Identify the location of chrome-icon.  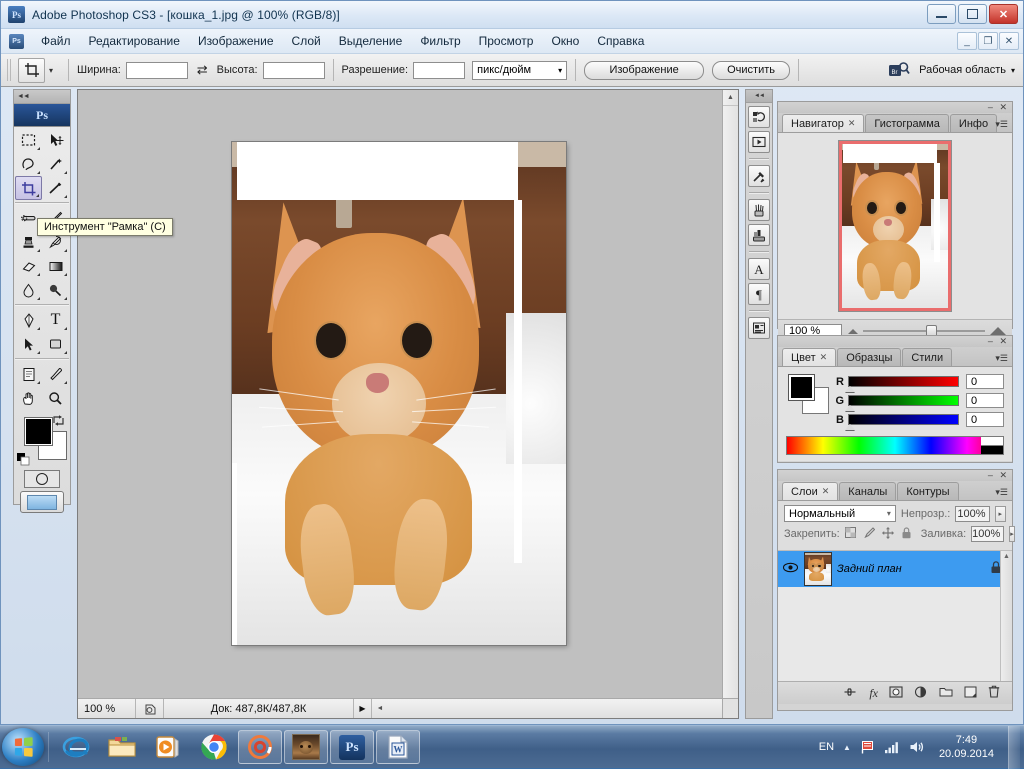
(214, 747).